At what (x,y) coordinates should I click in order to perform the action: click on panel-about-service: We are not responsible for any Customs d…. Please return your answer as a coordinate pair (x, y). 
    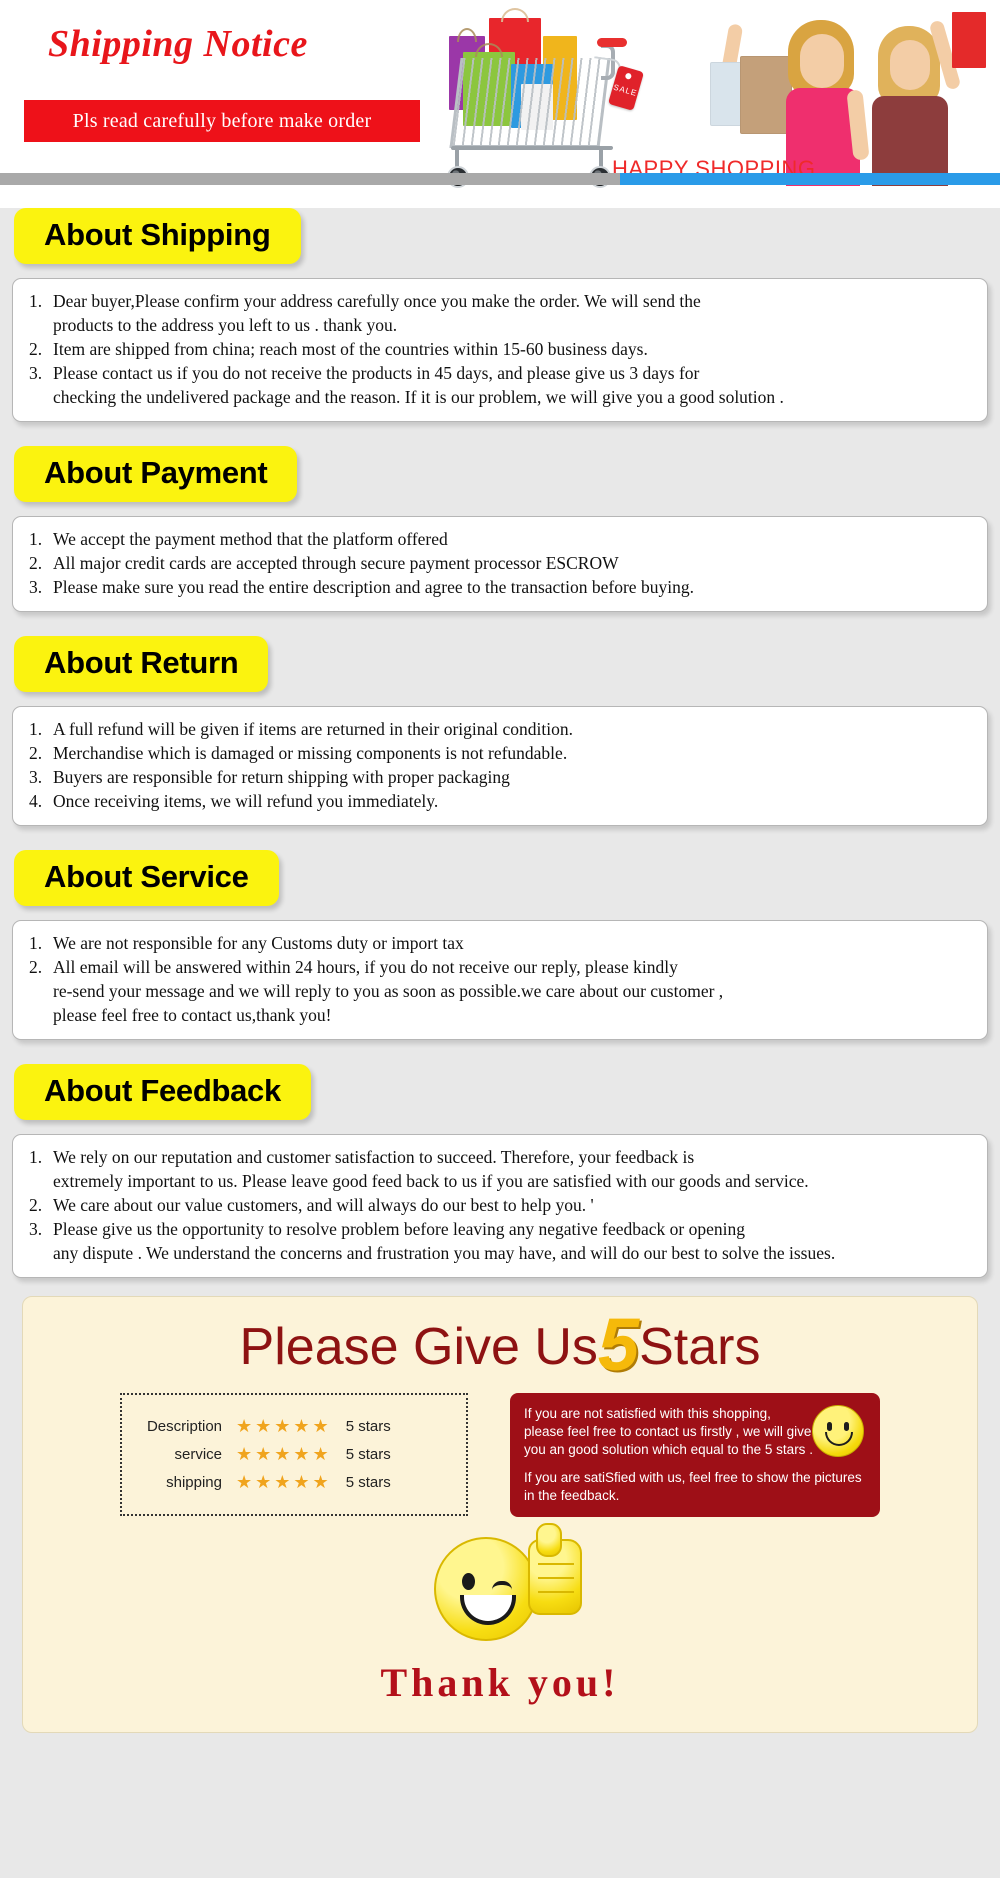
    Looking at the image, I should click on (500, 980).